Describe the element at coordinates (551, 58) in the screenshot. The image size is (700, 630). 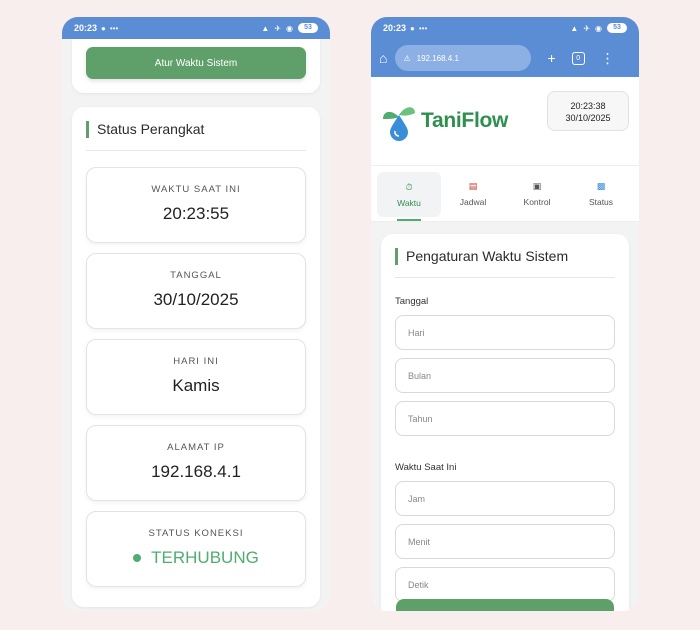
I see `new-tab-icon: +` at that location.